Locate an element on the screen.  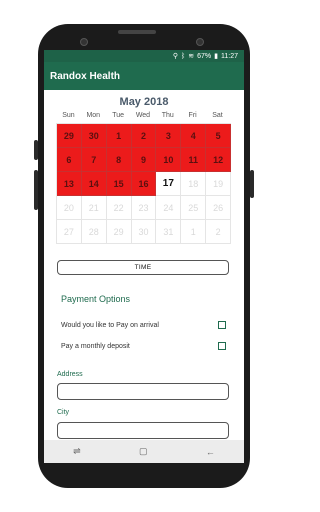
weekday-tue: Tue is located at coordinates (118, 115).